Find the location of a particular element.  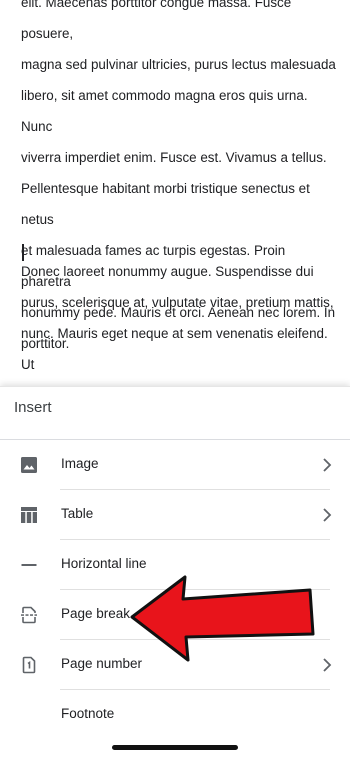

menu-item-label: Table is located at coordinates (77, 513).